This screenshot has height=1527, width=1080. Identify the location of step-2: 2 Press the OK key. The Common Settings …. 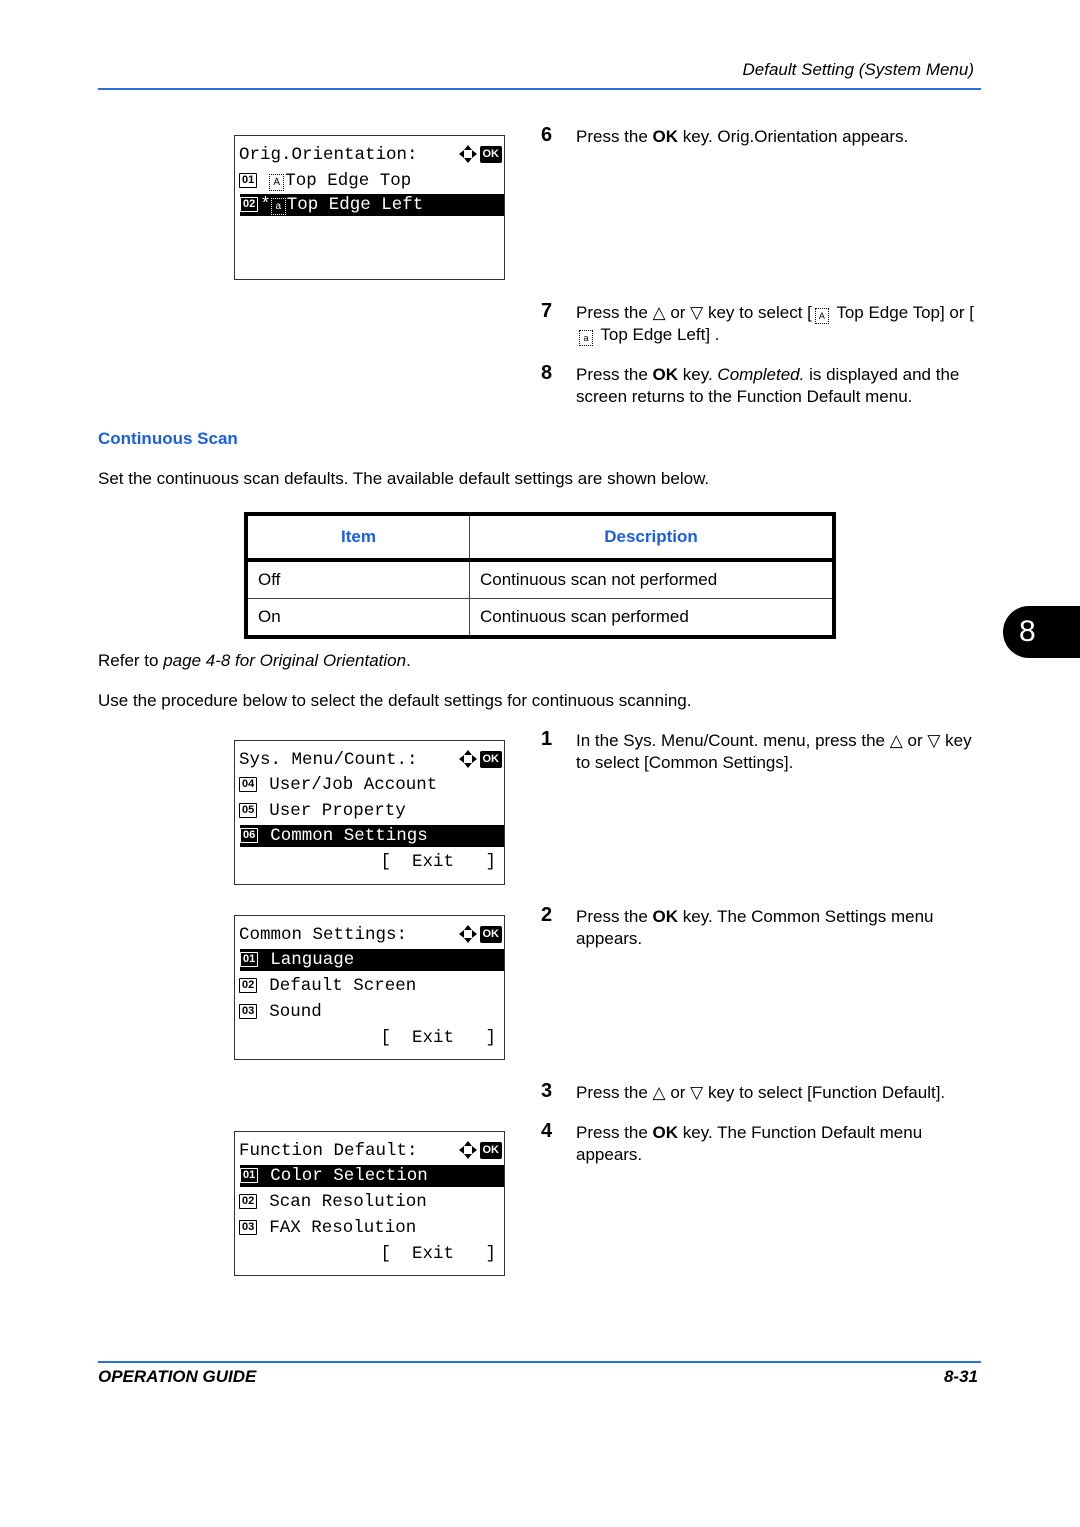
(761, 927).